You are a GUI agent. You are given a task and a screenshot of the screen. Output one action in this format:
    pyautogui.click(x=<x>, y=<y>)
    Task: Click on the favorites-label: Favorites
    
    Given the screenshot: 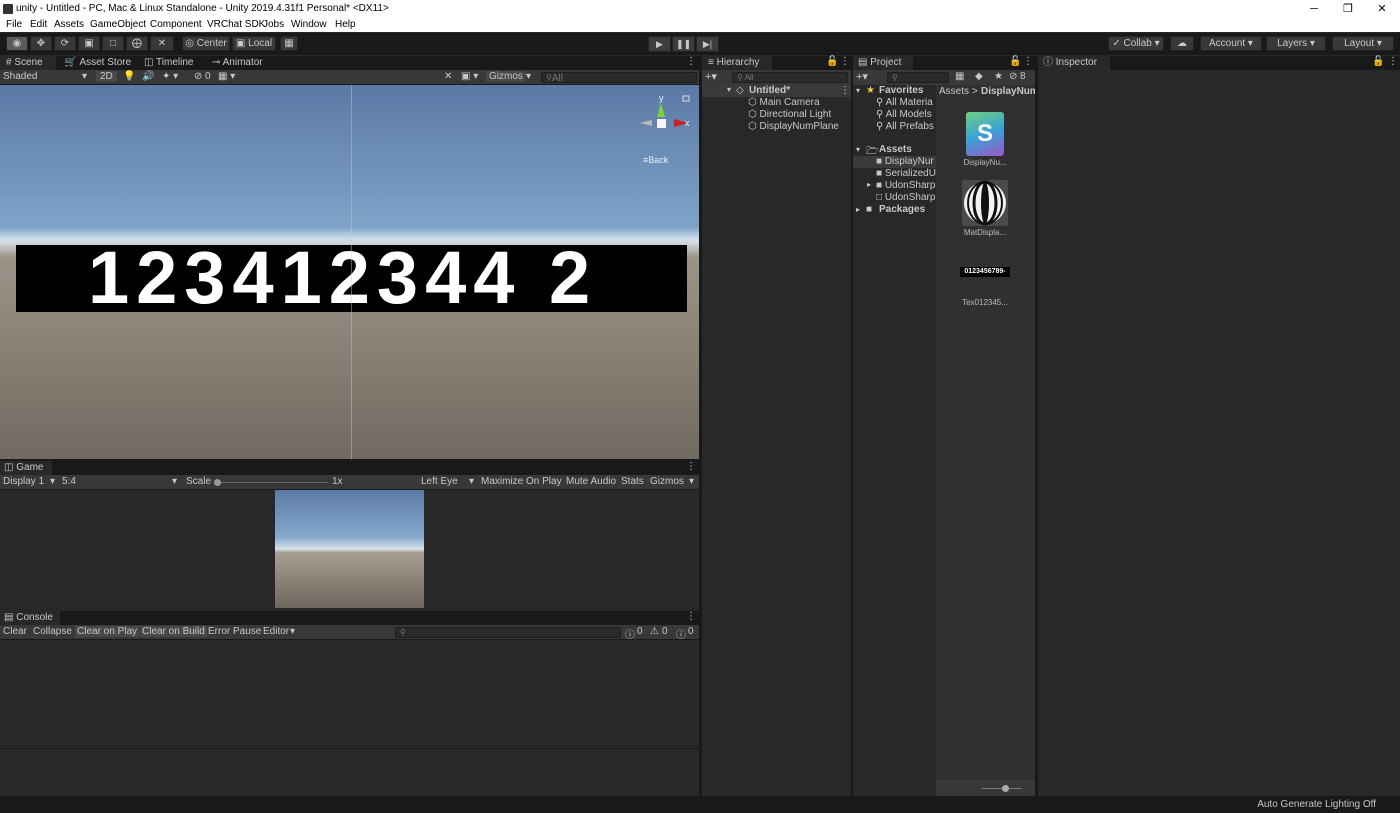 What is the action you would take?
    pyautogui.click(x=901, y=90)
    